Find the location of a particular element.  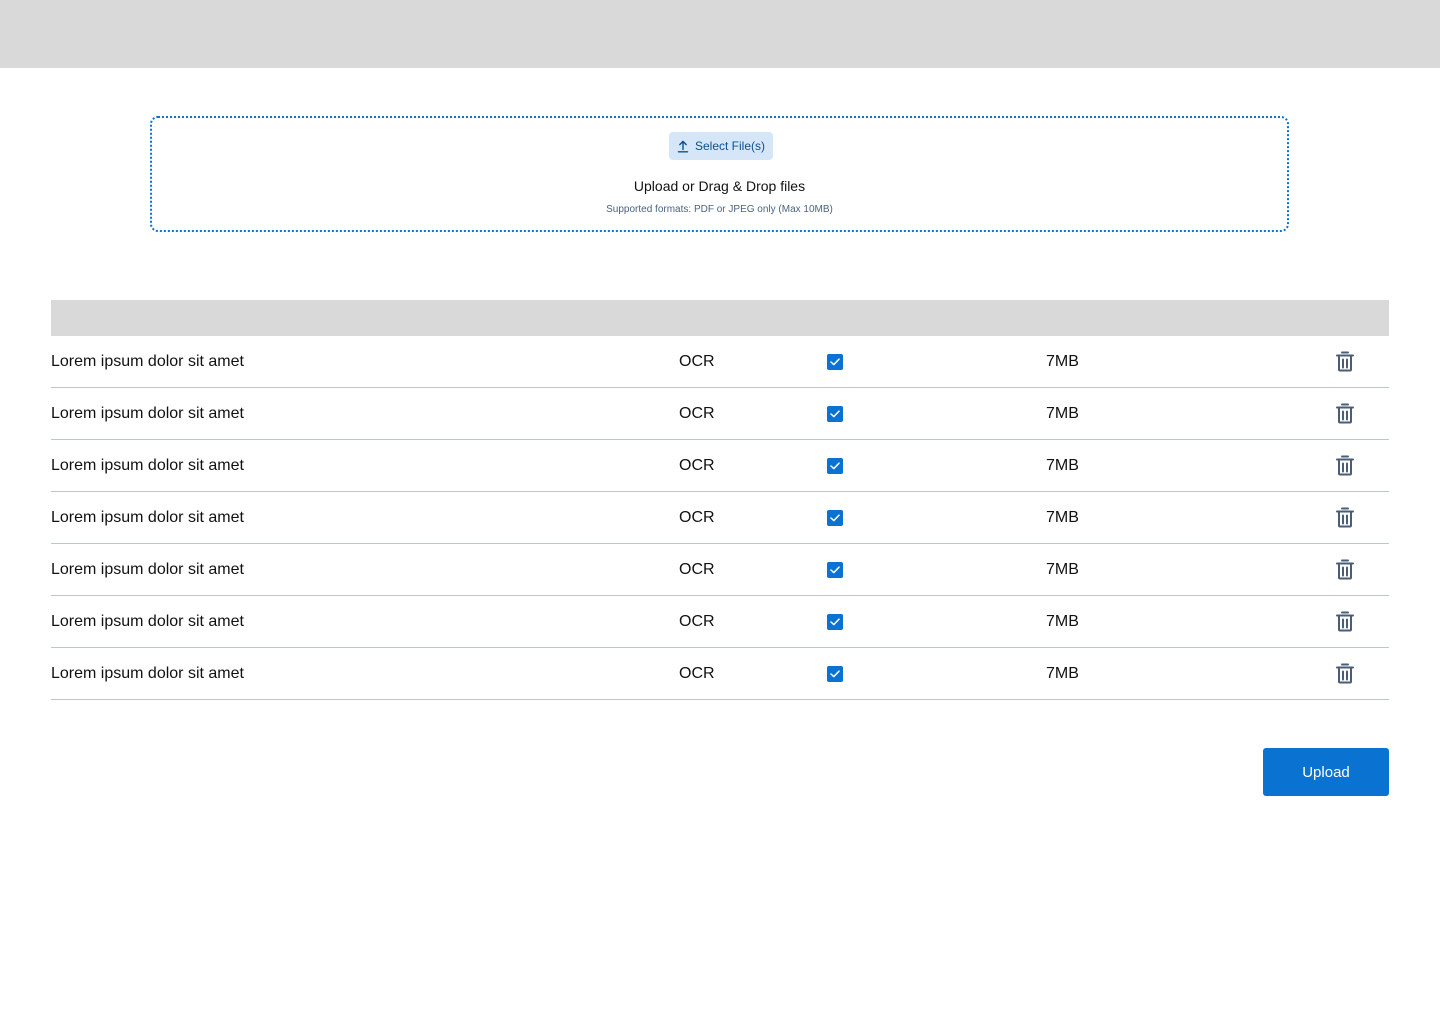

table-header is located at coordinates (720, 318).